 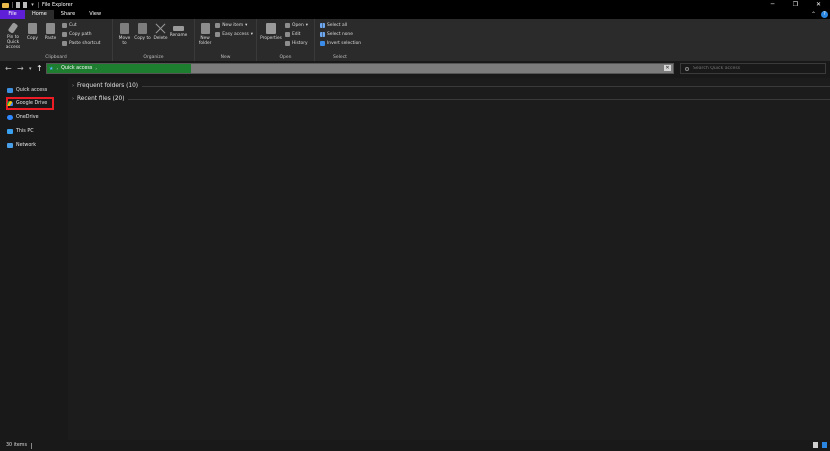 I want to click on address-bar: ★ › Quick access › ✕, so click(x=360, y=68).